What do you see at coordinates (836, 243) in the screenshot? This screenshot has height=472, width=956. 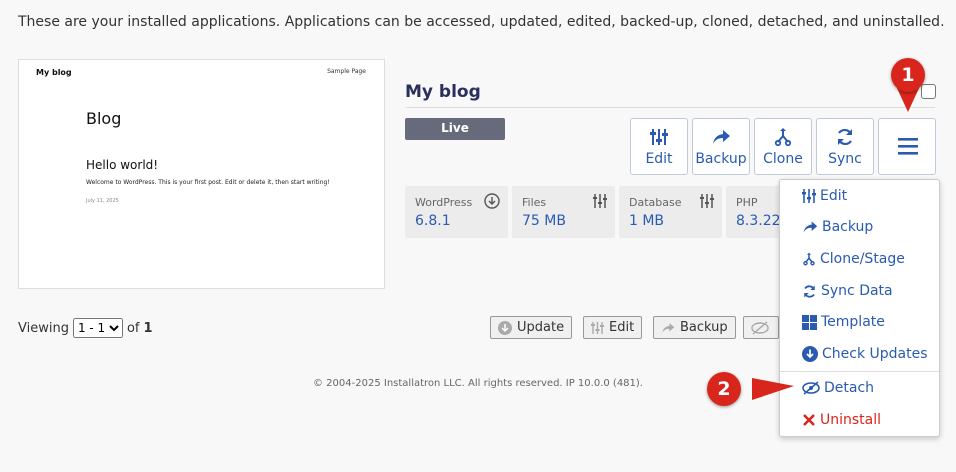 I see `callout-arrows` at bounding box center [836, 243].